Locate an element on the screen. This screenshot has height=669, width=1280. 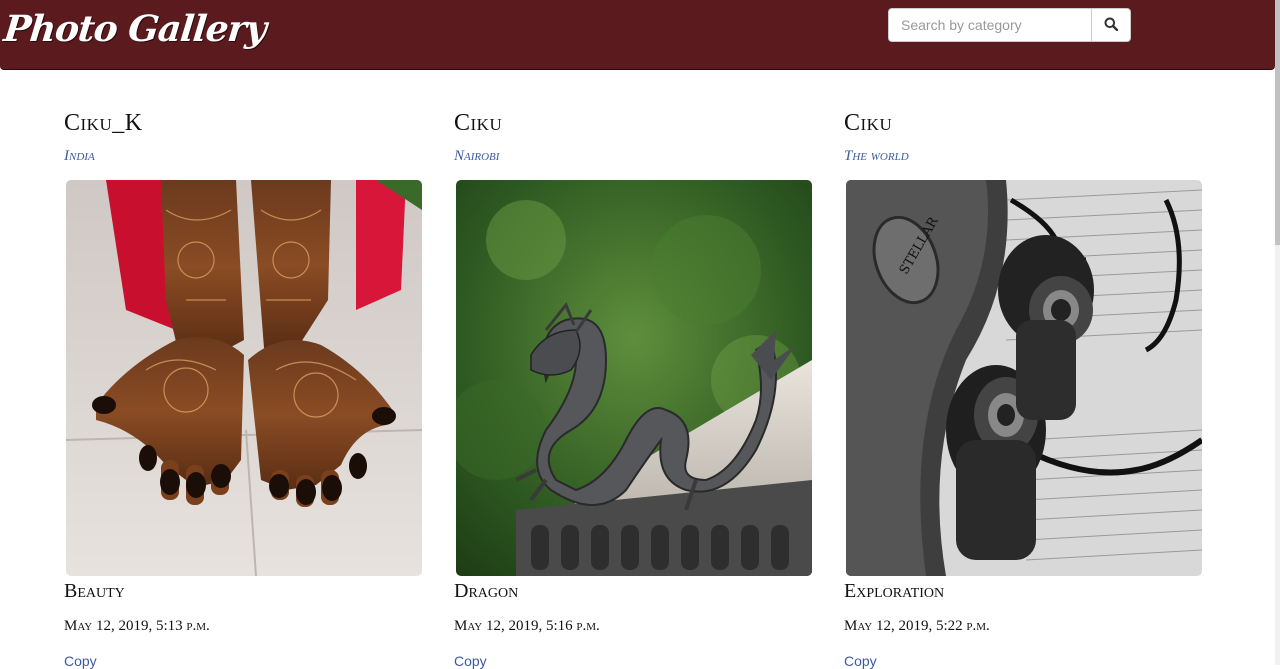
card-date: May 12, 2019, 5:22 p.m. is located at coordinates (917, 626).